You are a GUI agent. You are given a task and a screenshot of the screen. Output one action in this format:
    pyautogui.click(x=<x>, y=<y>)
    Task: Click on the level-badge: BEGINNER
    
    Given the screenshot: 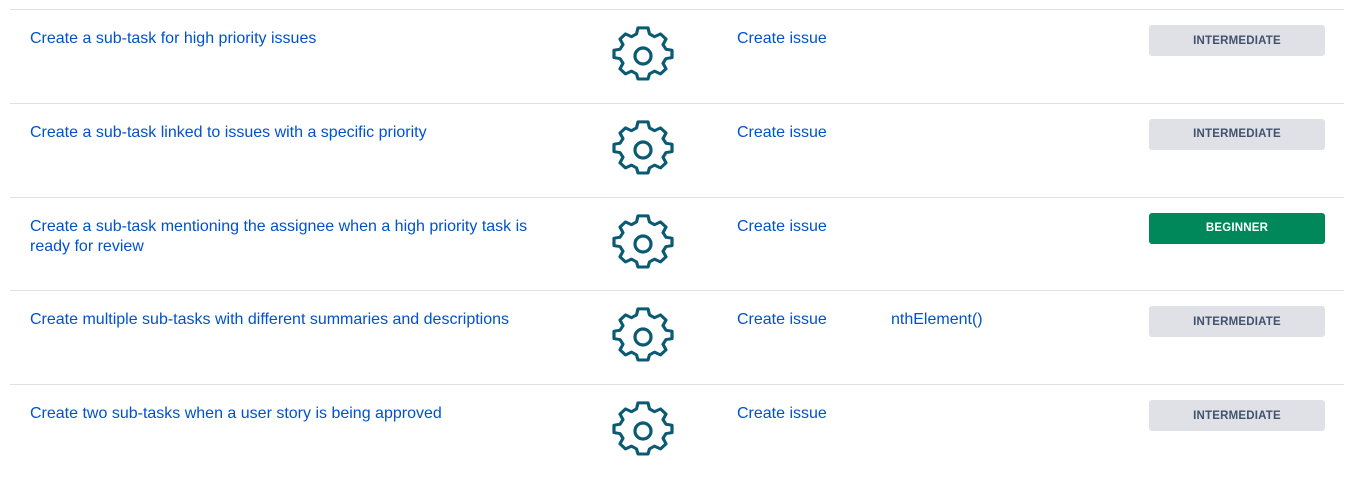 What is the action you would take?
    pyautogui.click(x=1237, y=228)
    